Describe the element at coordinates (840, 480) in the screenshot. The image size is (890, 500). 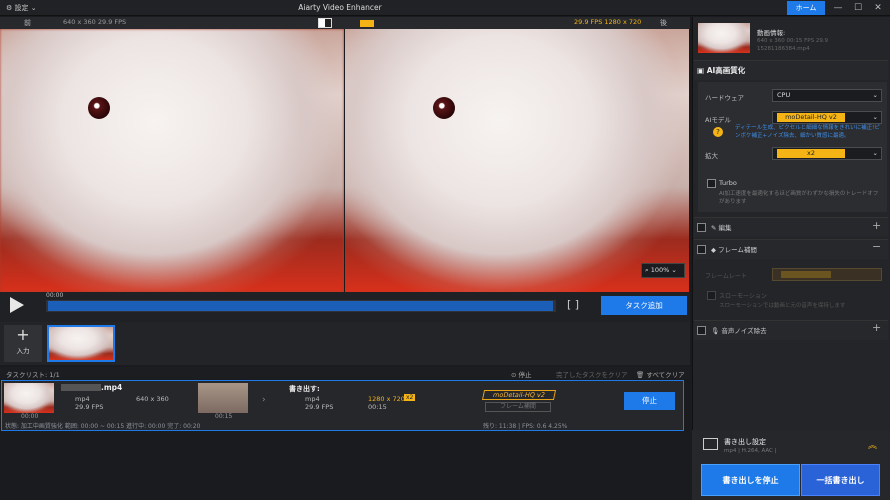
I see `batch-export-button: 一括書き出し` at that location.